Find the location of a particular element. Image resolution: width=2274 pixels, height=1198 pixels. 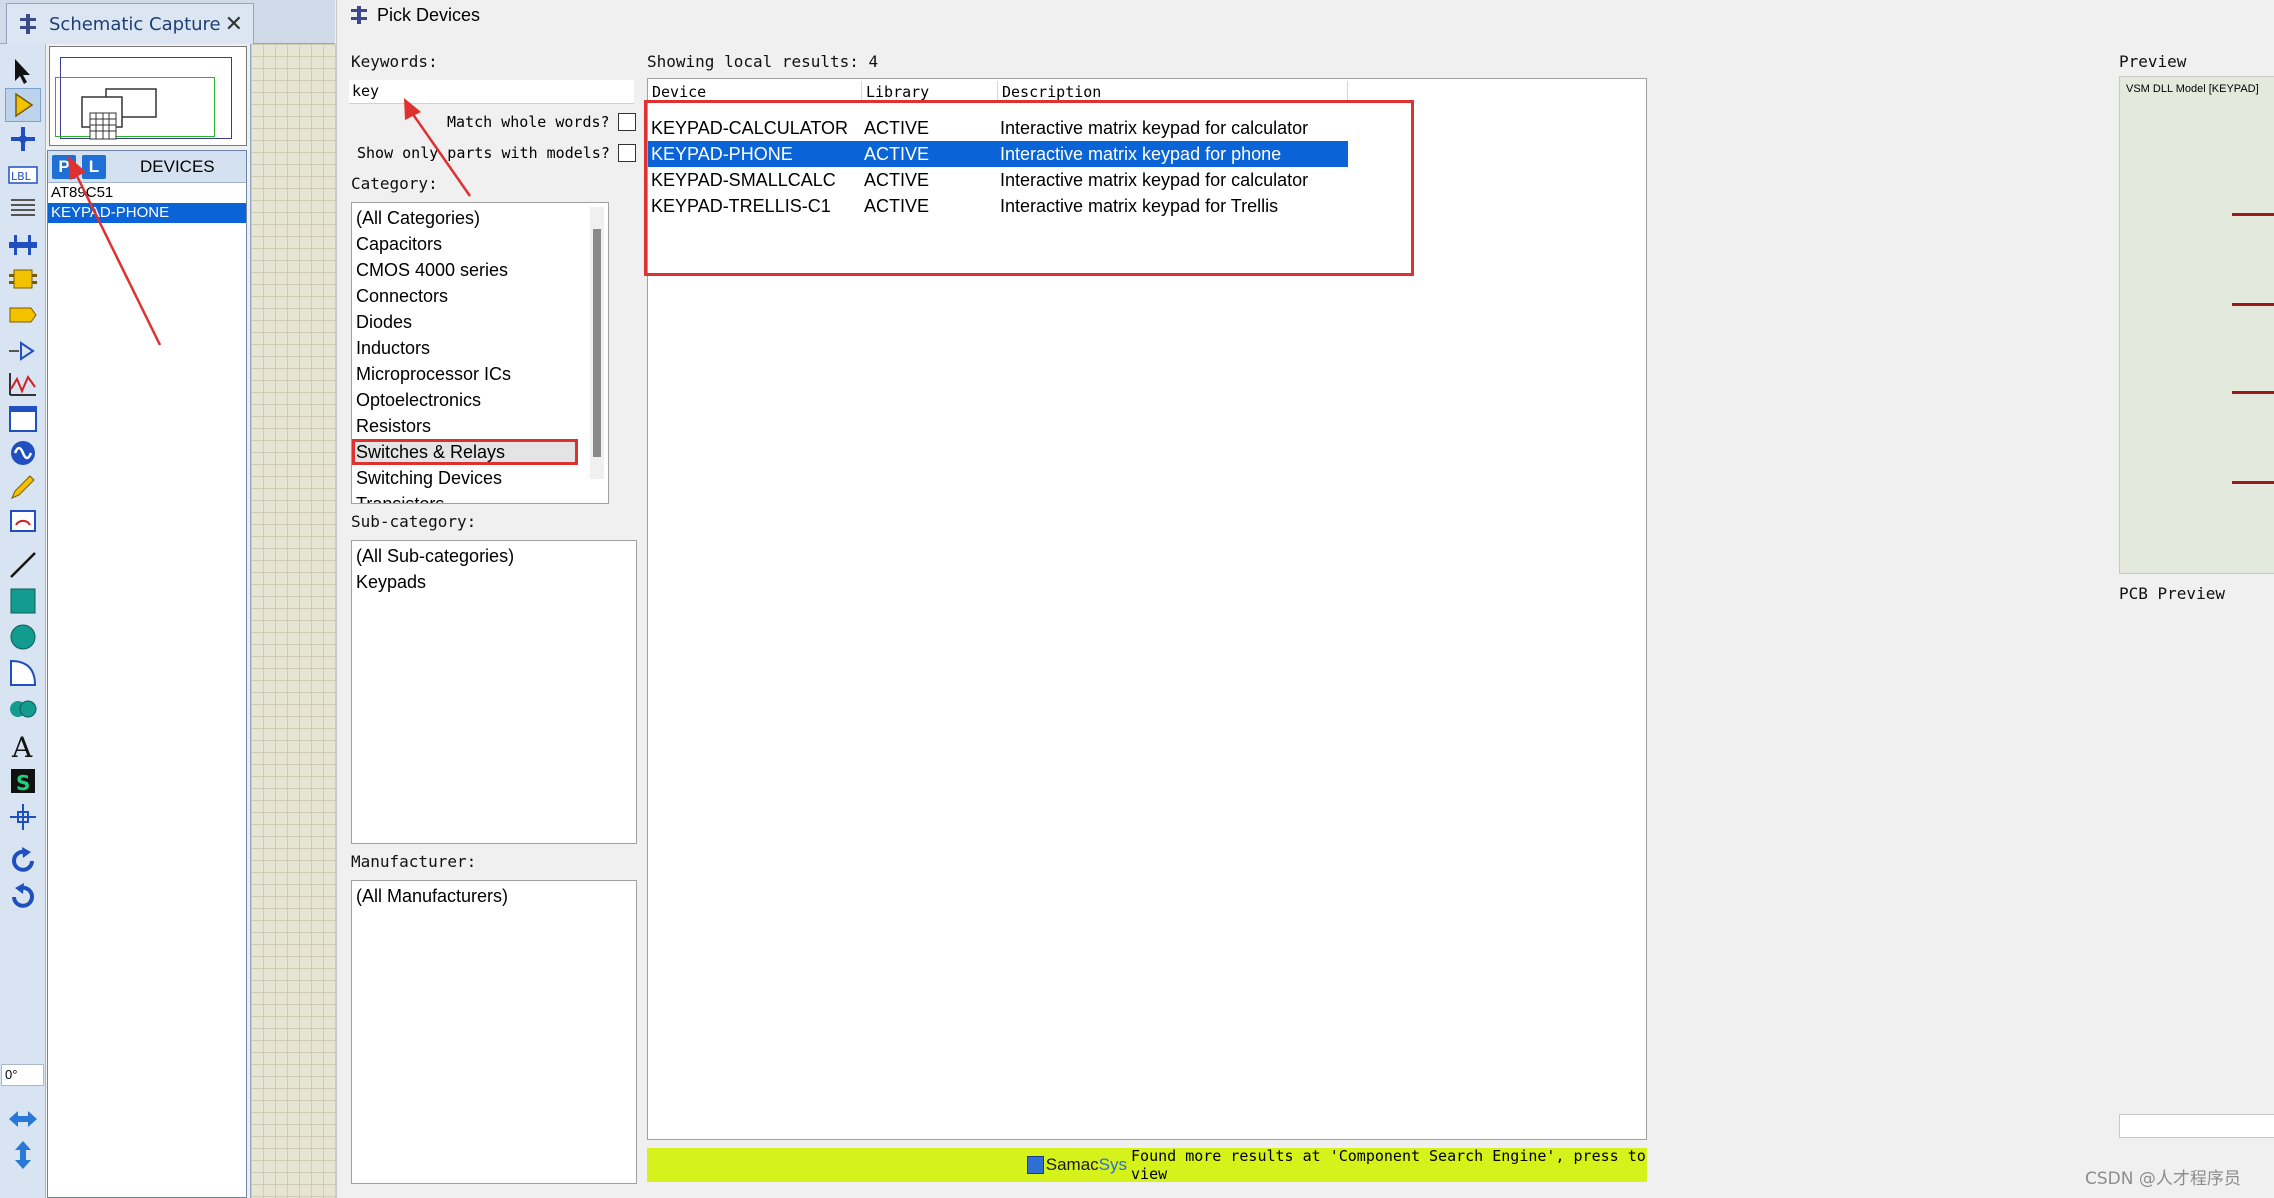

preview-pin is located at coordinates (2253, 392).